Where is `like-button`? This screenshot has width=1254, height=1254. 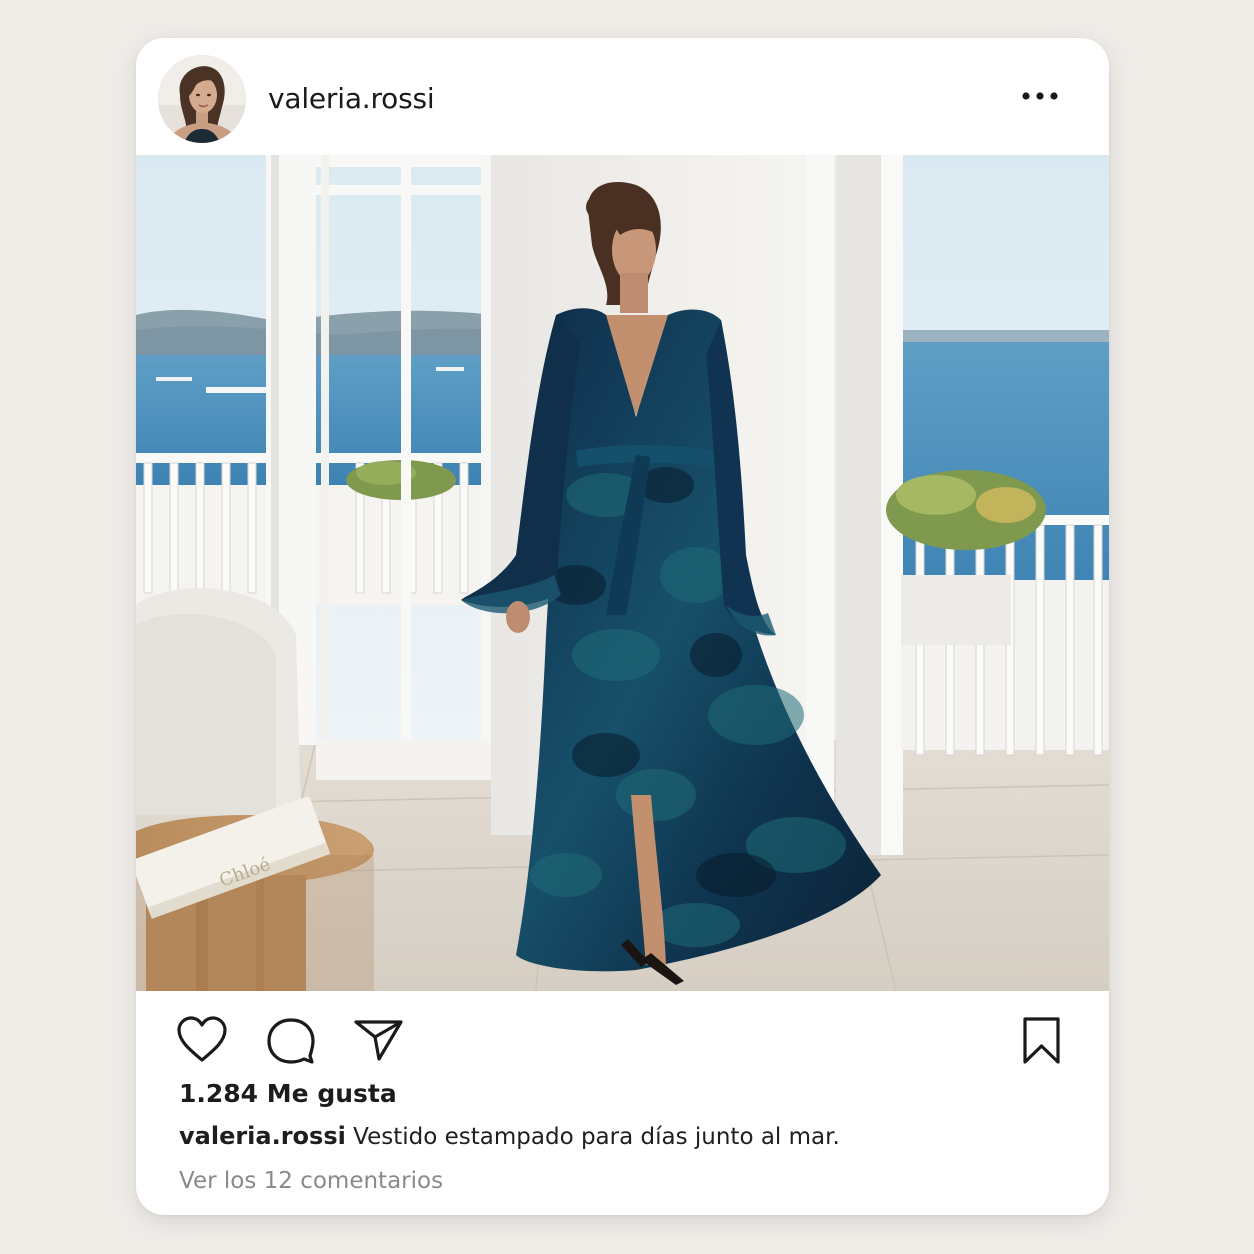 like-button is located at coordinates (202, 1042).